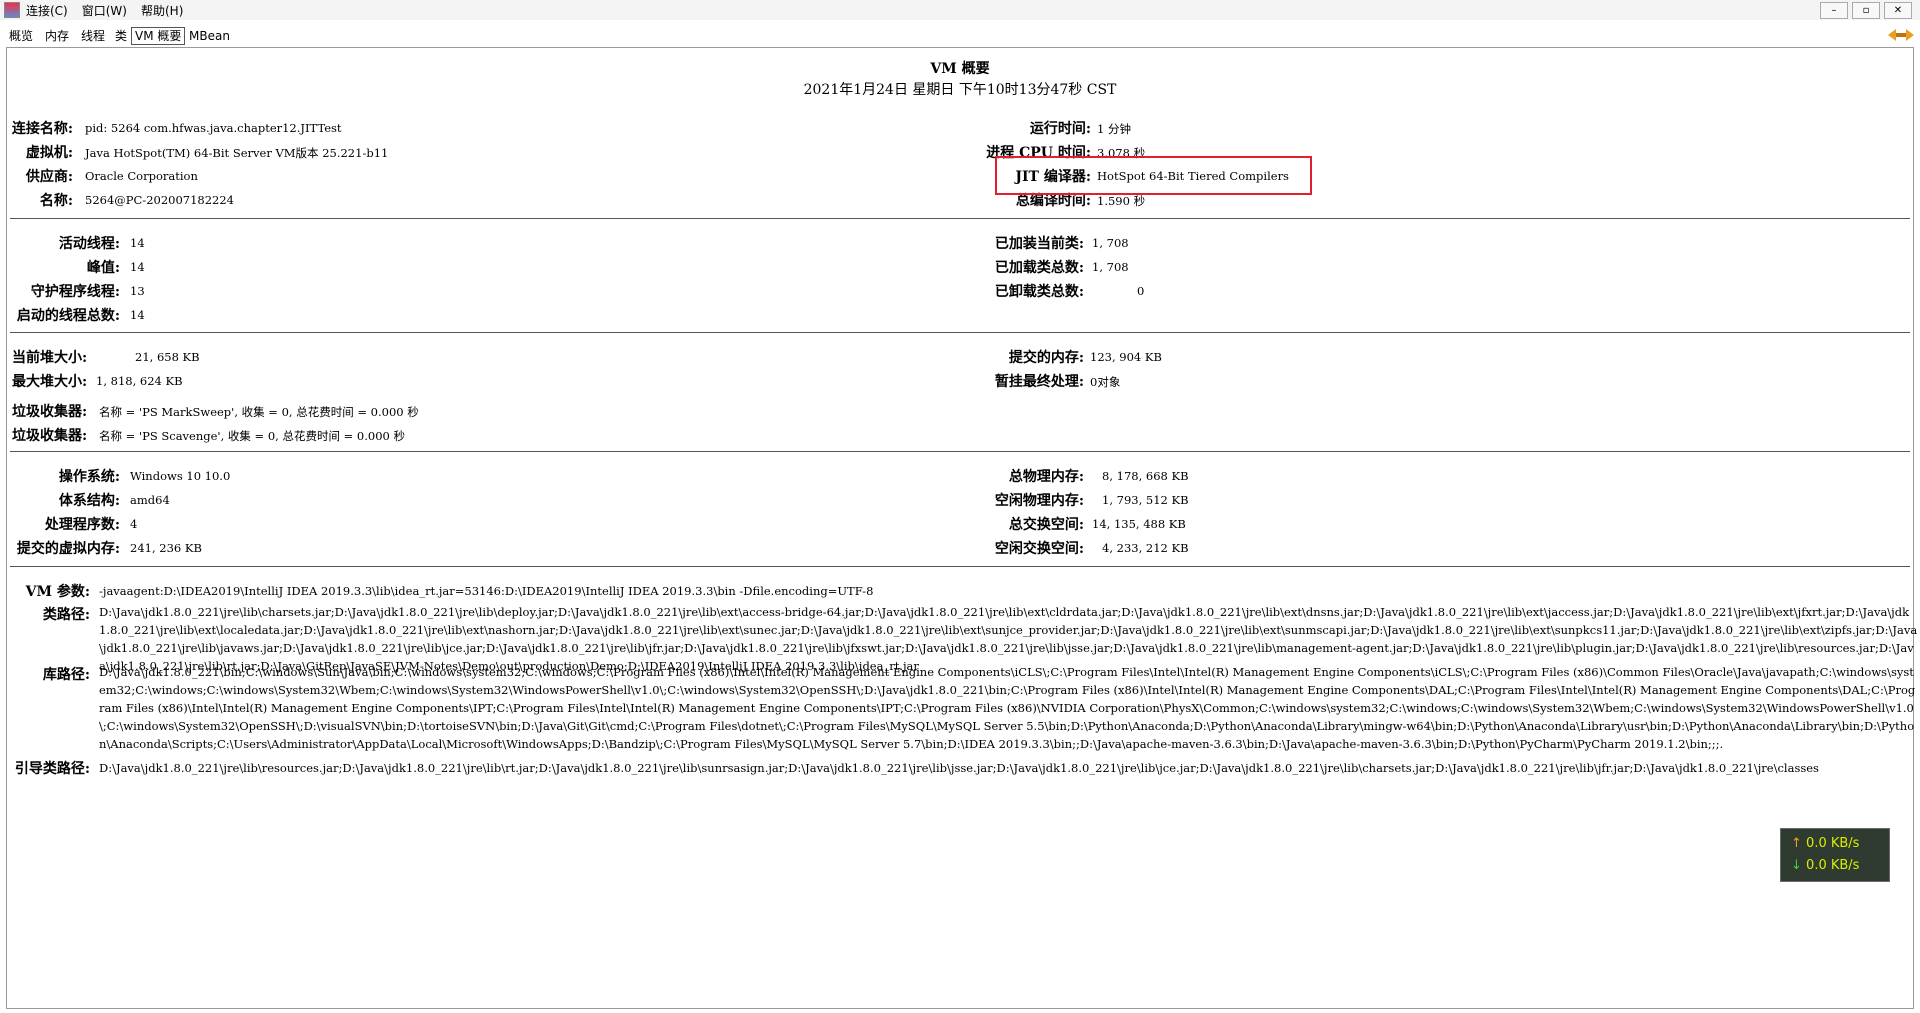  I want to click on tab-classes: 类, so click(121, 36).